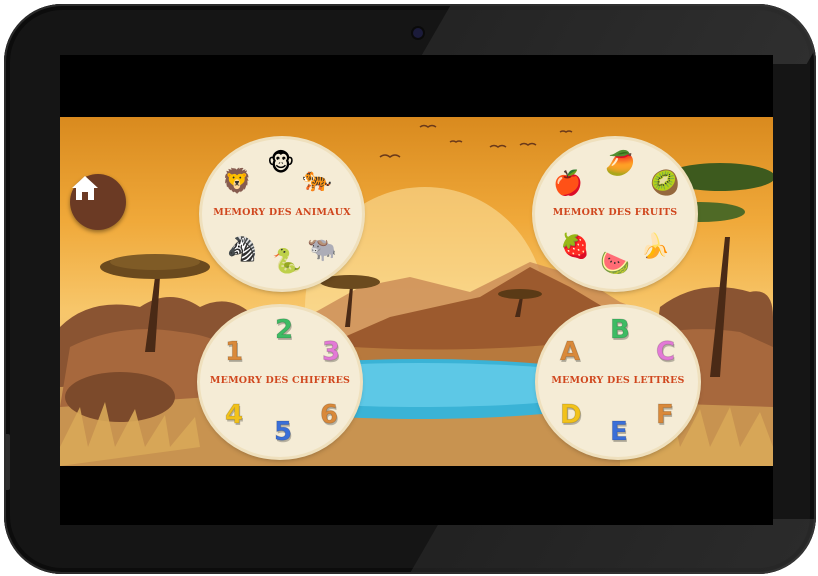  I want to click on digit-1: 1, so click(234, 352).